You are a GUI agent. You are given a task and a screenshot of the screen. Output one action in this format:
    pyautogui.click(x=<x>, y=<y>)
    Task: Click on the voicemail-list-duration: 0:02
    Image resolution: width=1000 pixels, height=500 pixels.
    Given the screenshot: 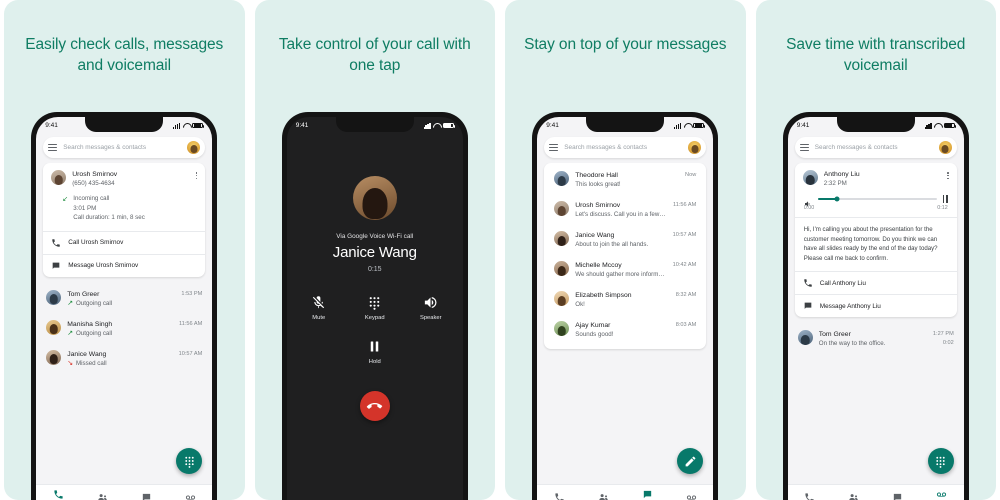 What is the action you would take?
    pyautogui.click(x=948, y=343)
    